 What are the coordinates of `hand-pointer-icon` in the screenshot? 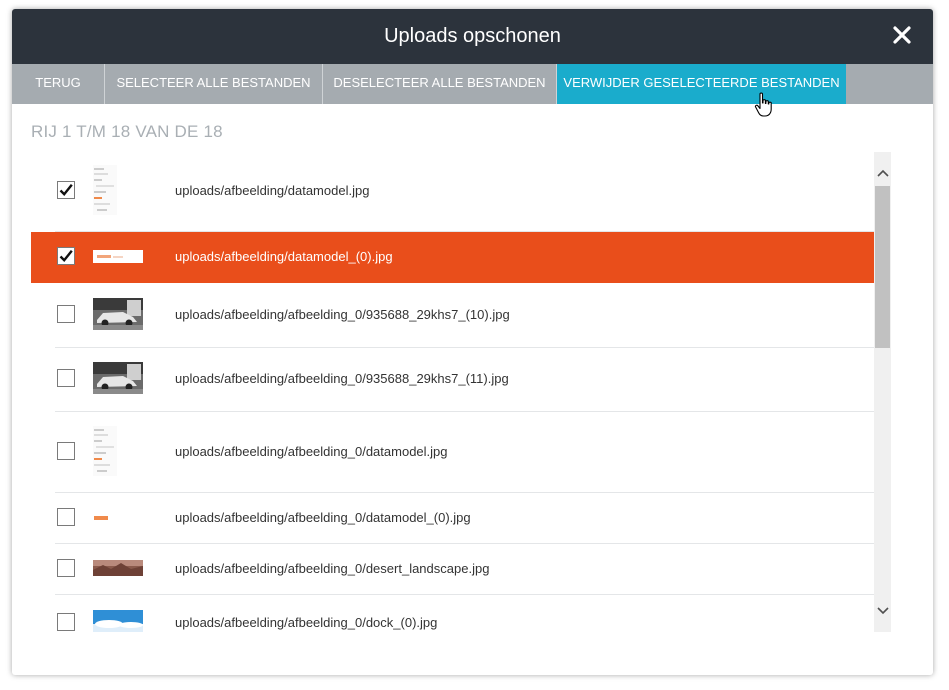 It's located at (764, 107).